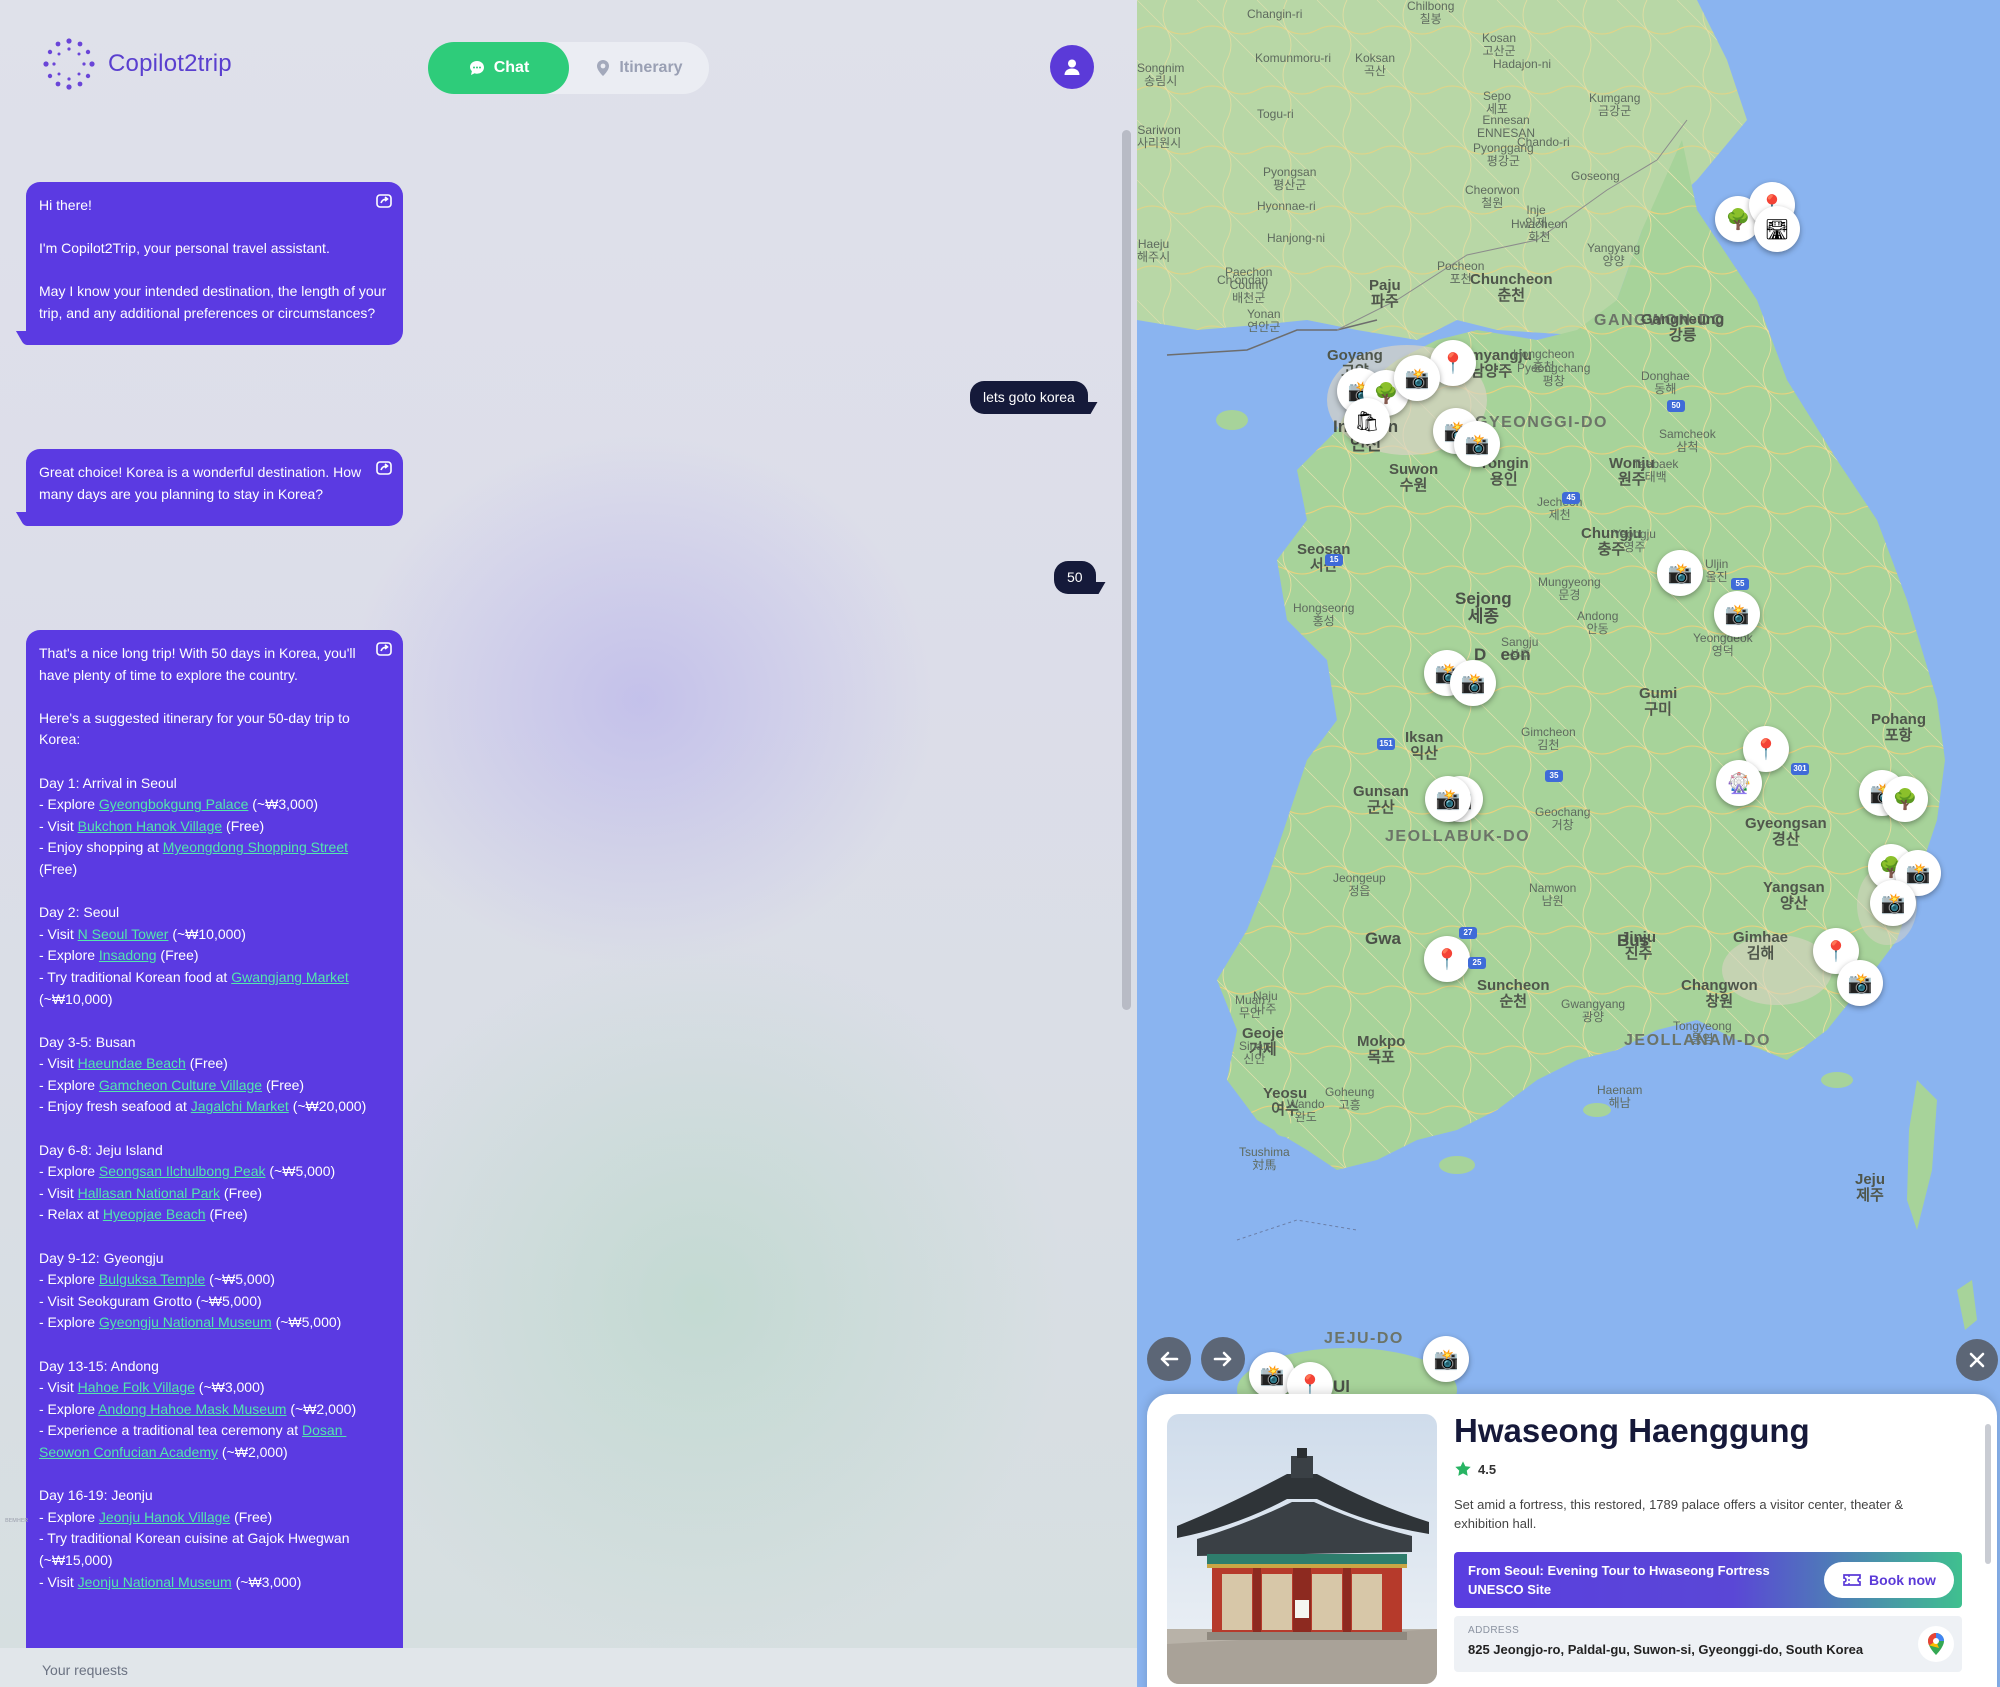 Image resolution: width=2000 pixels, height=1687 pixels. I want to click on place-link: Haeundae Beach, so click(132, 1063).